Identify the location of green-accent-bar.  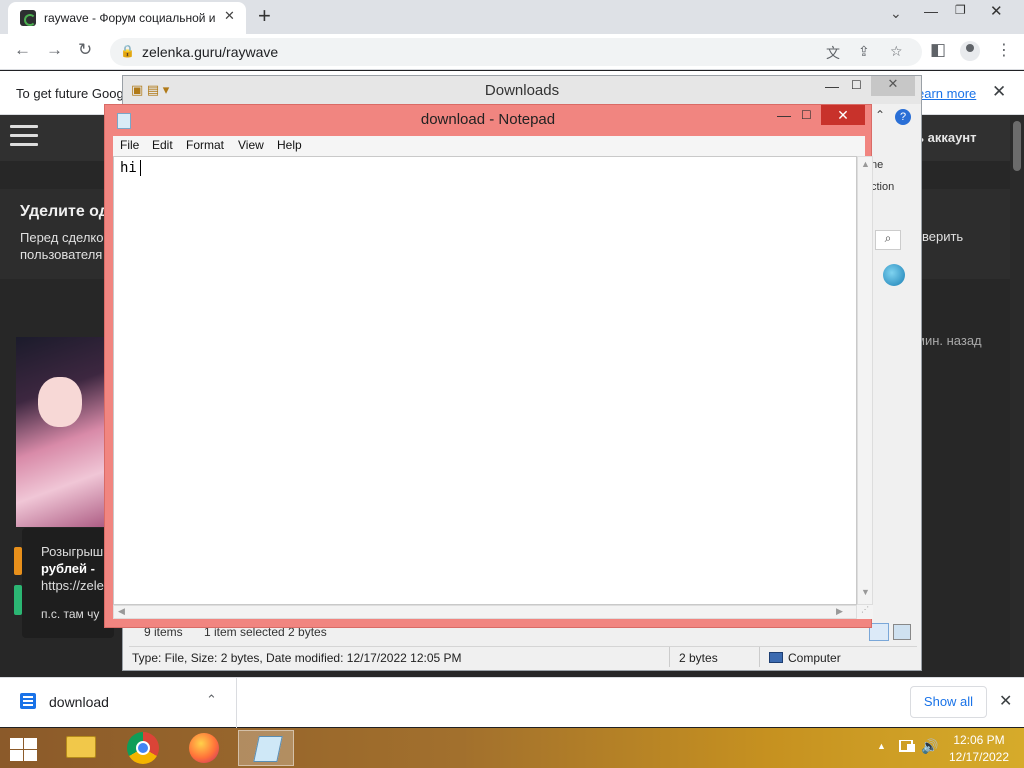
(18, 600).